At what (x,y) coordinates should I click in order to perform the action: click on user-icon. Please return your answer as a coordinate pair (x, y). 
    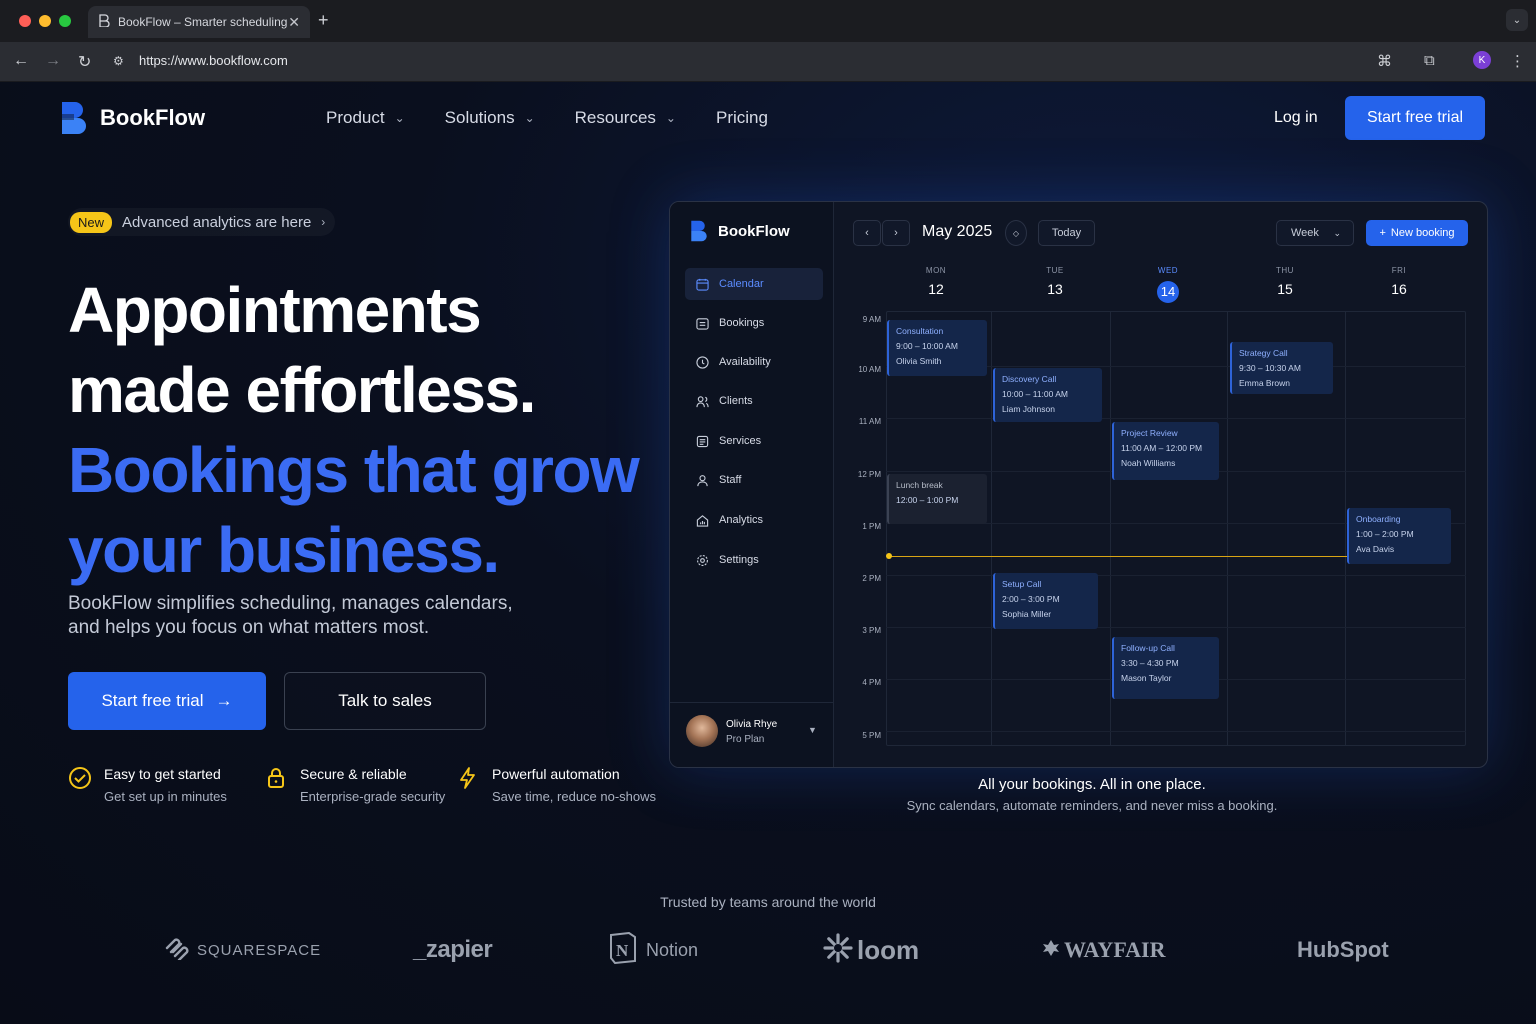
    Looking at the image, I should click on (702, 480).